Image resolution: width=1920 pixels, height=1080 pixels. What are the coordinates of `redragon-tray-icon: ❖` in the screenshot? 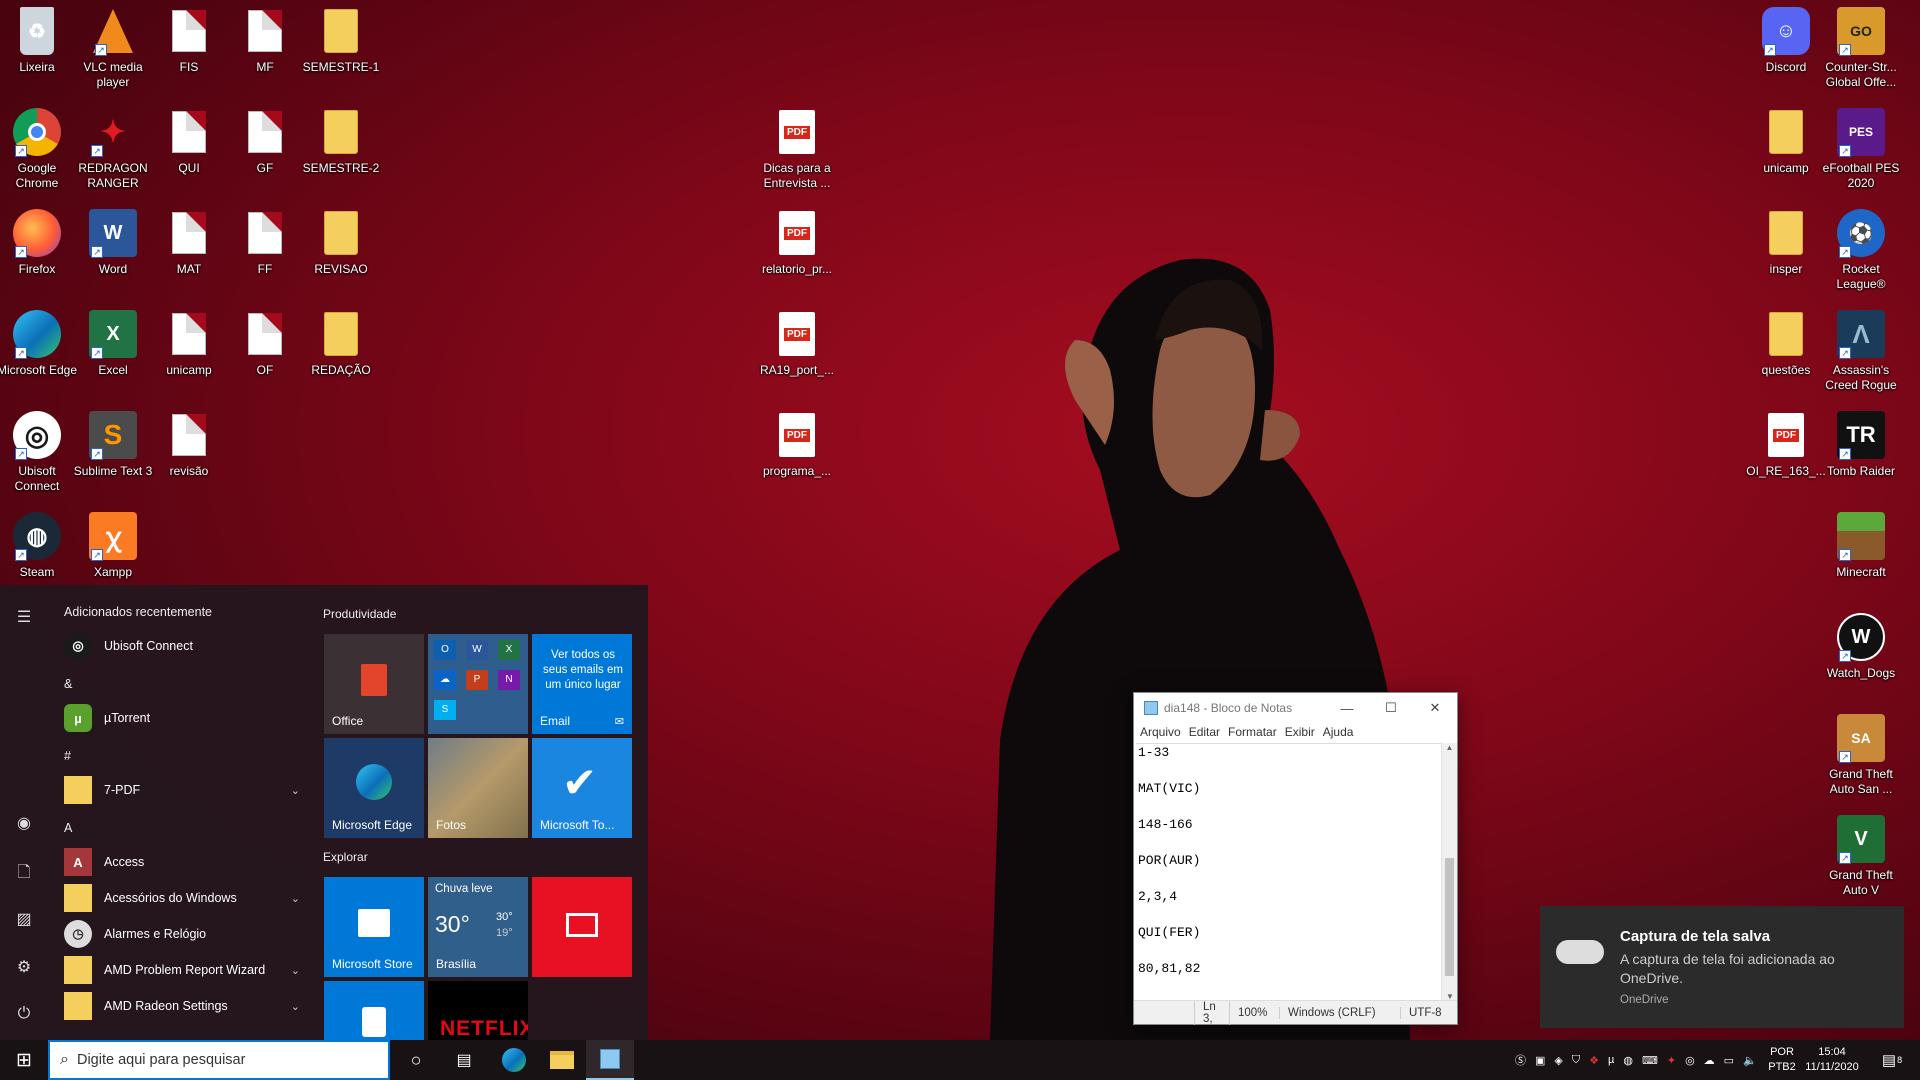 It's located at (1594, 1060).